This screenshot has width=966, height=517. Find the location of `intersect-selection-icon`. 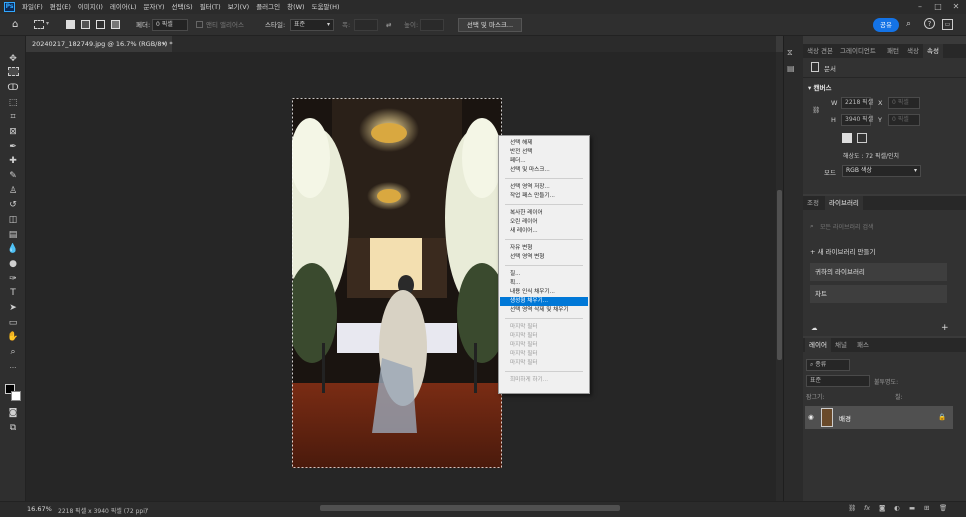

intersect-selection-icon is located at coordinates (115, 24).